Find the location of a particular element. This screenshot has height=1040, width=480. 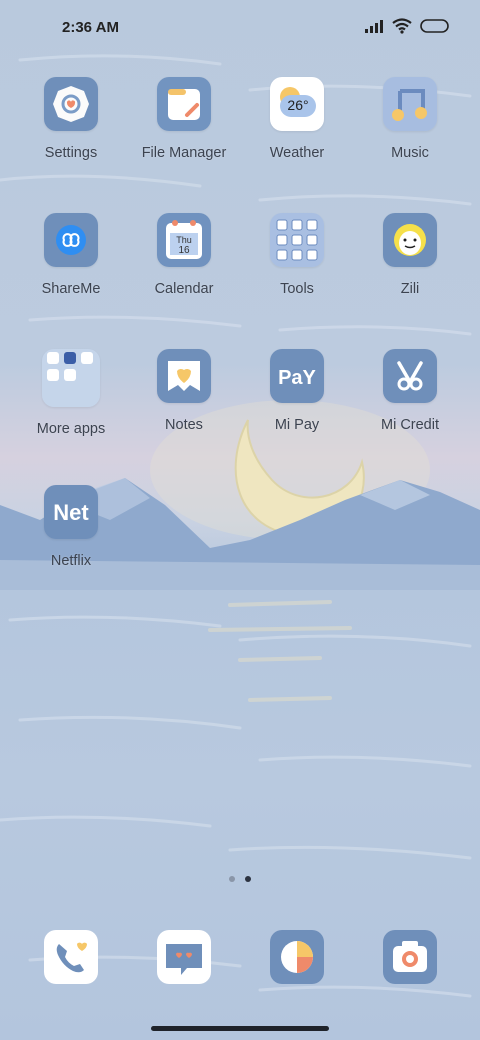

music-icon is located at coordinates (410, 104).